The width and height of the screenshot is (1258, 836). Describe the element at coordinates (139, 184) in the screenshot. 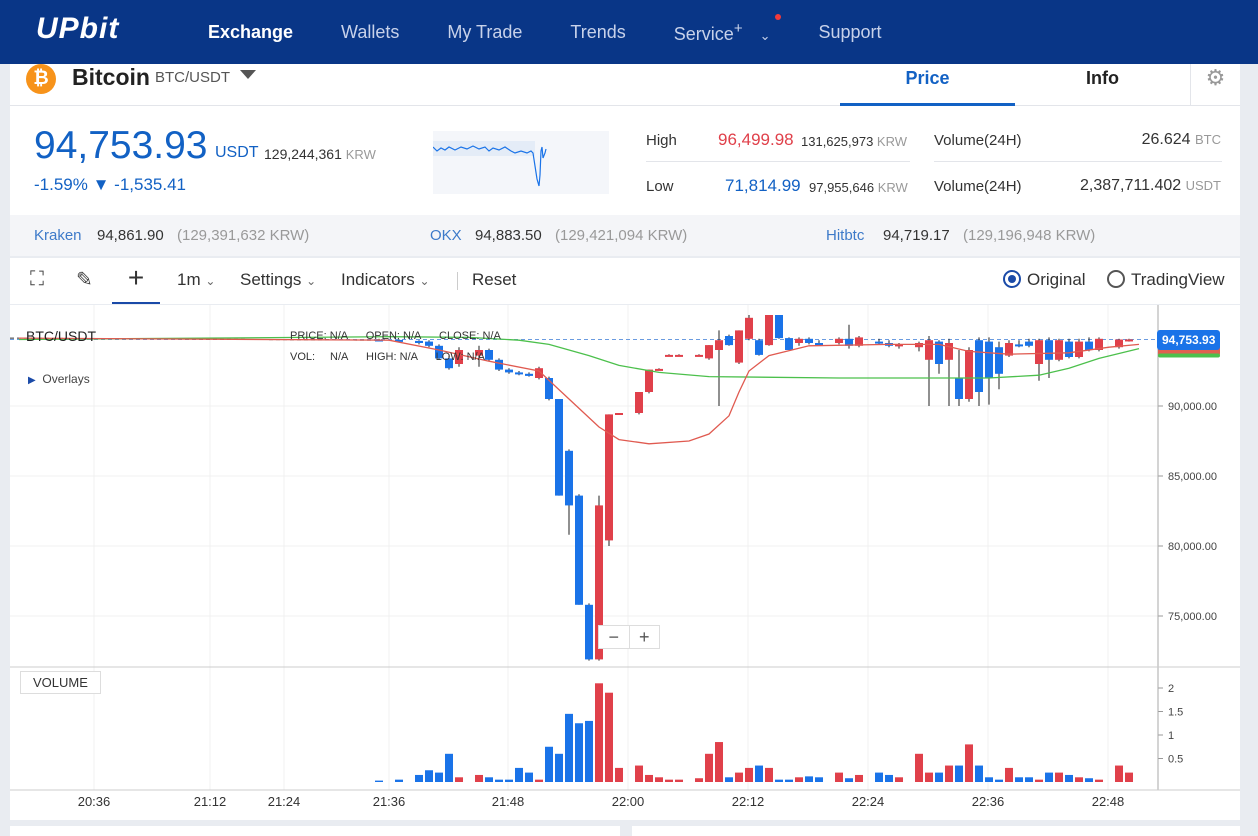

I see `change-amount: ▼ -1,535.41` at that location.